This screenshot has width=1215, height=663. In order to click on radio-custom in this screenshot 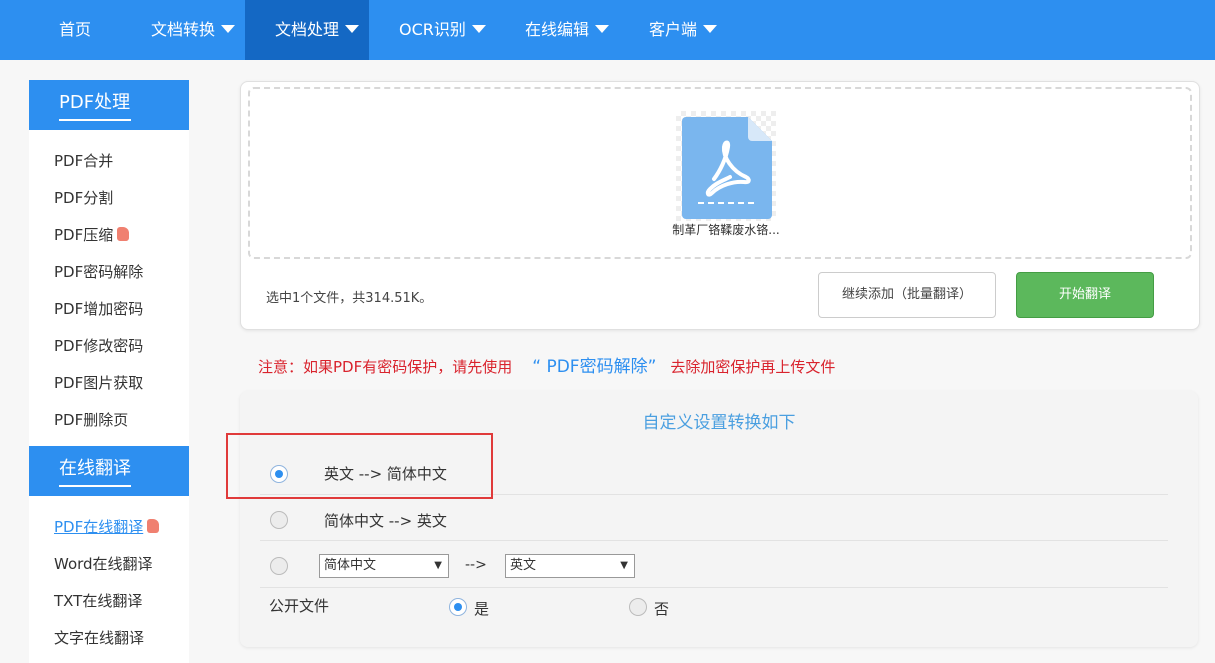, I will do `click(279, 566)`.